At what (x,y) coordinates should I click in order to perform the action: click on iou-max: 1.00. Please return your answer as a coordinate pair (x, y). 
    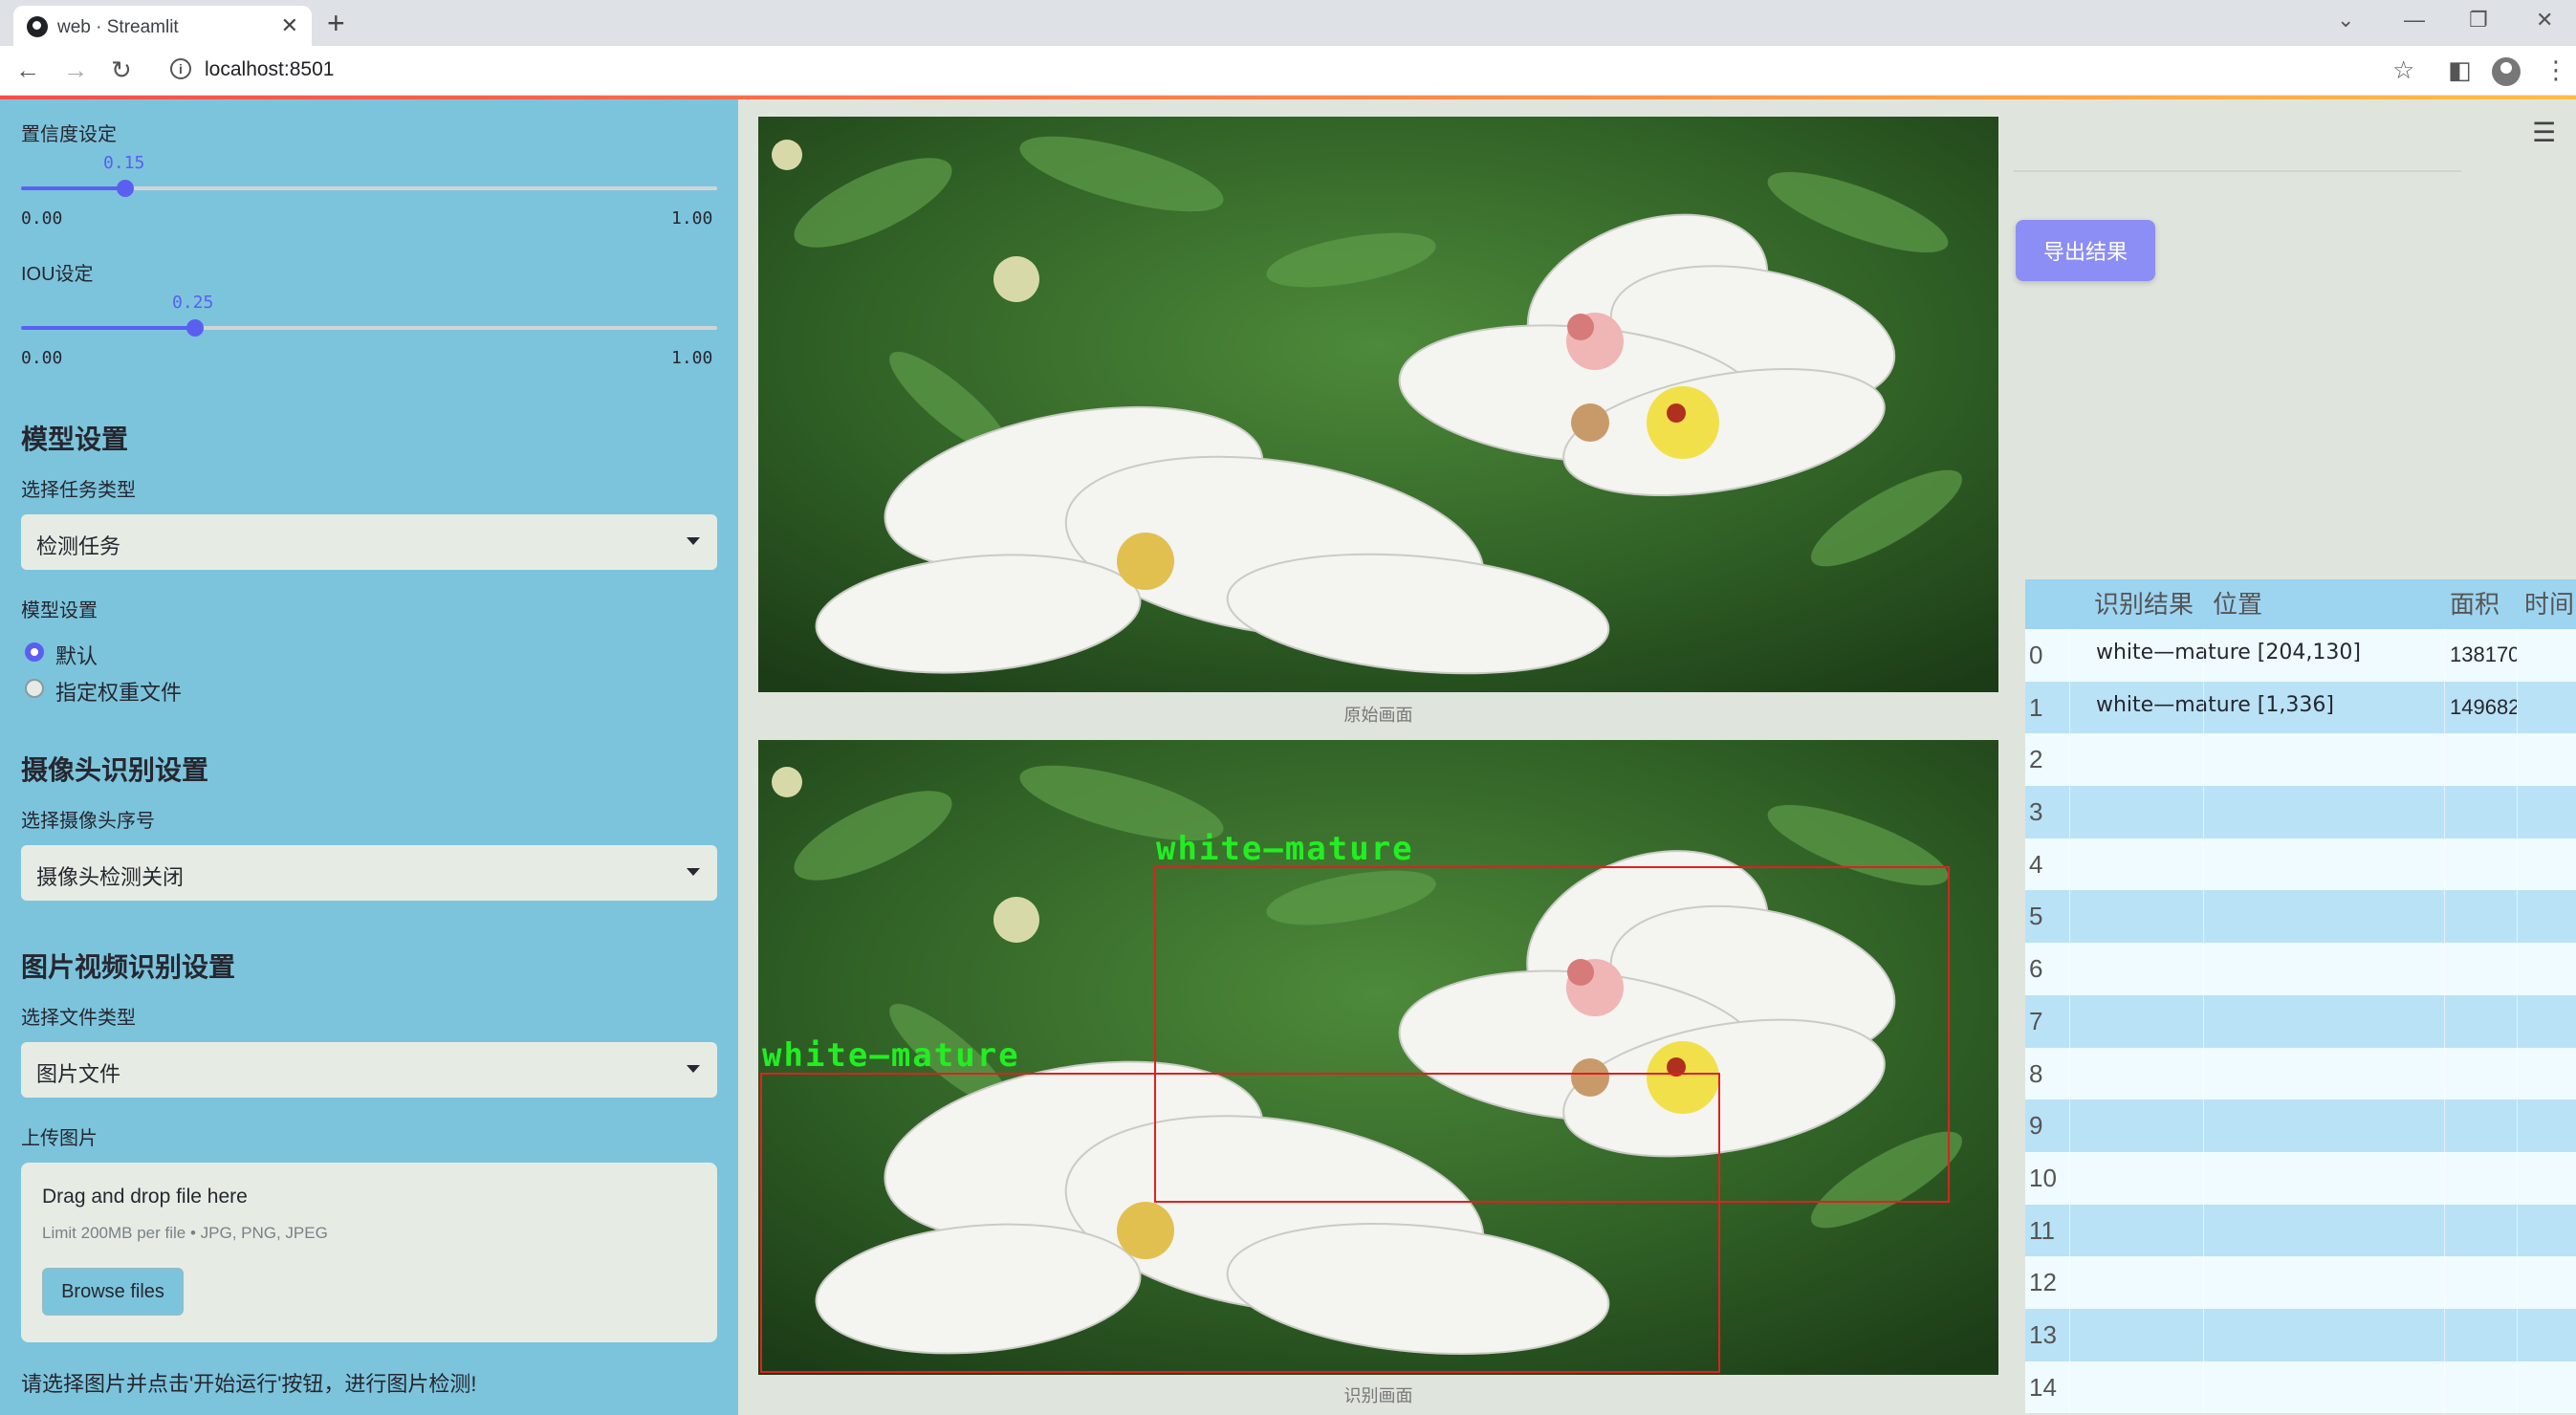
    Looking at the image, I should click on (692, 358).